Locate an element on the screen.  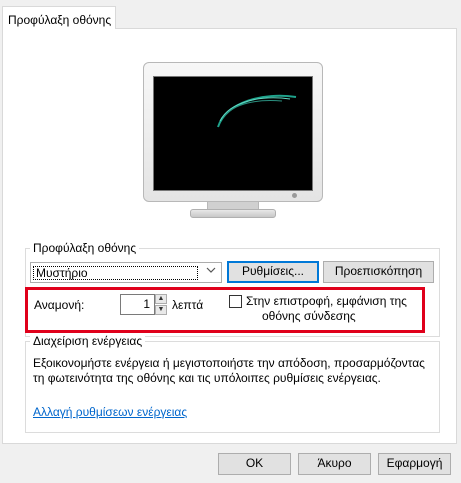
monitor-screen is located at coordinates (233, 133).